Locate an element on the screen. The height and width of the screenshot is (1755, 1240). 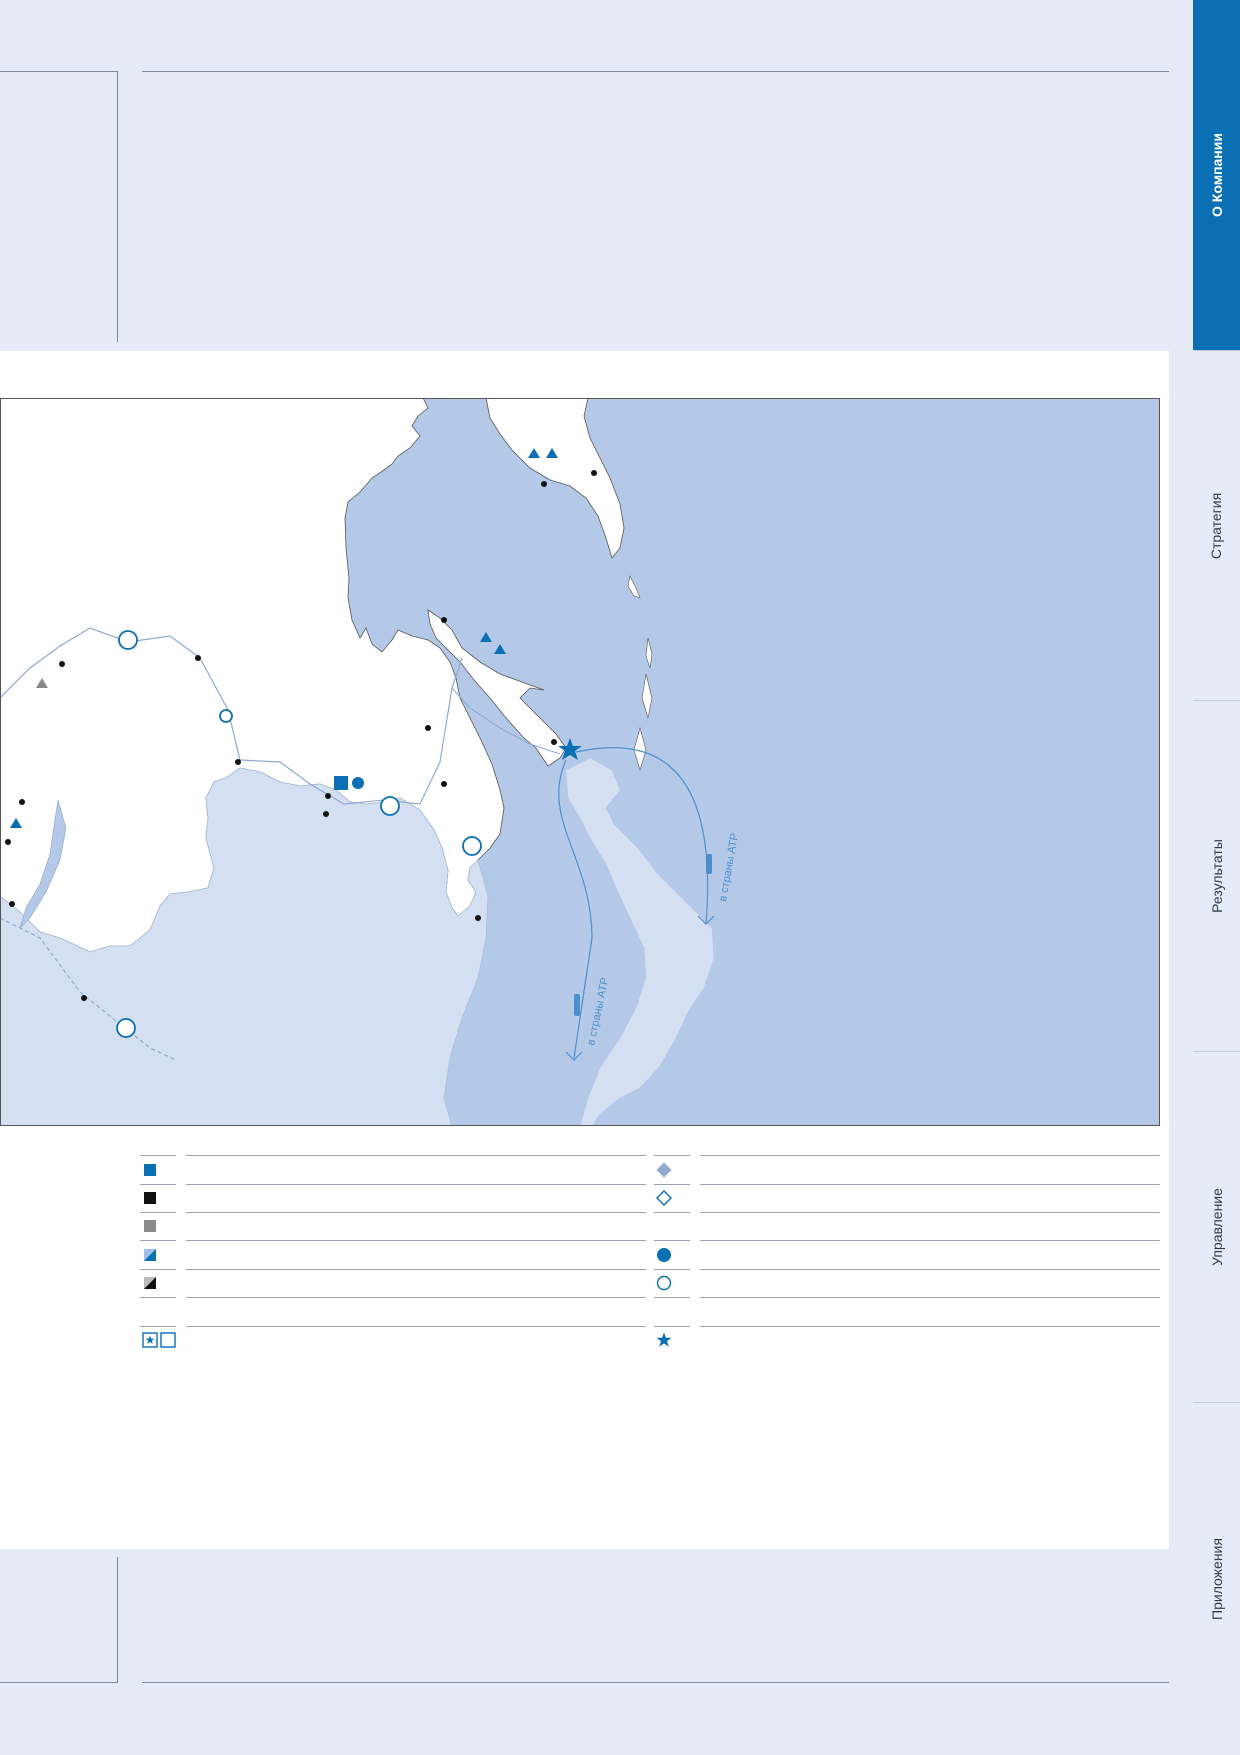
square-blue-marker is located at coordinates (341, 783).